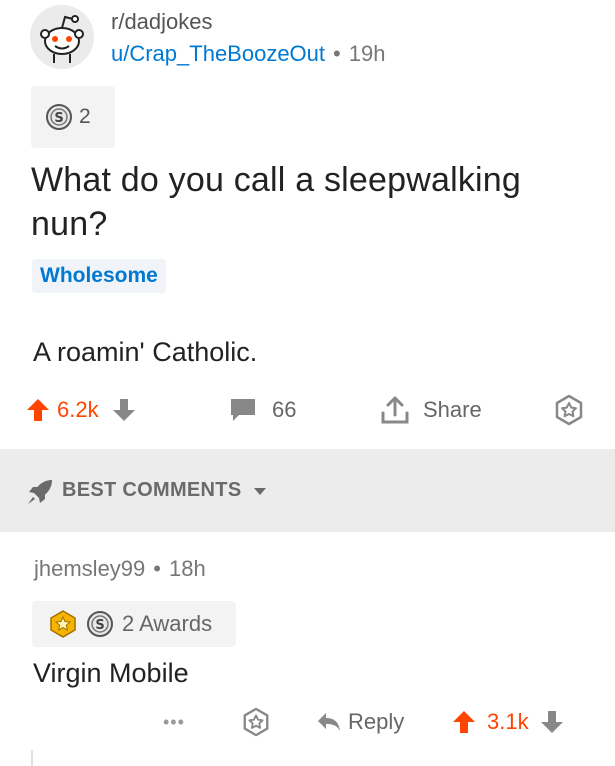 The height and width of the screenshot is (766, 615). I want to click on rocket-icon, so click(40, 492).